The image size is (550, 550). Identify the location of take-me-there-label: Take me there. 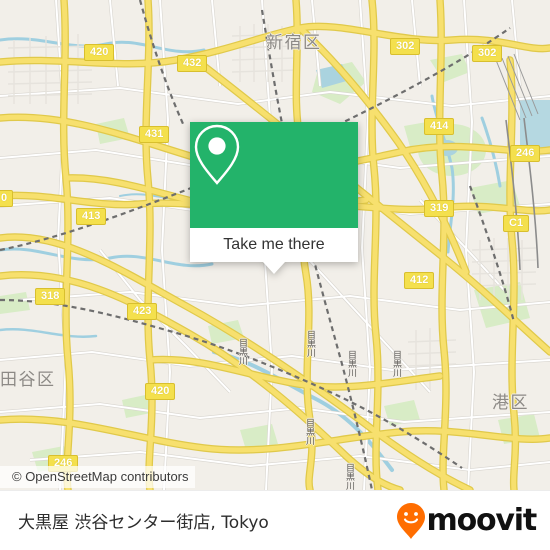
(274, 244).